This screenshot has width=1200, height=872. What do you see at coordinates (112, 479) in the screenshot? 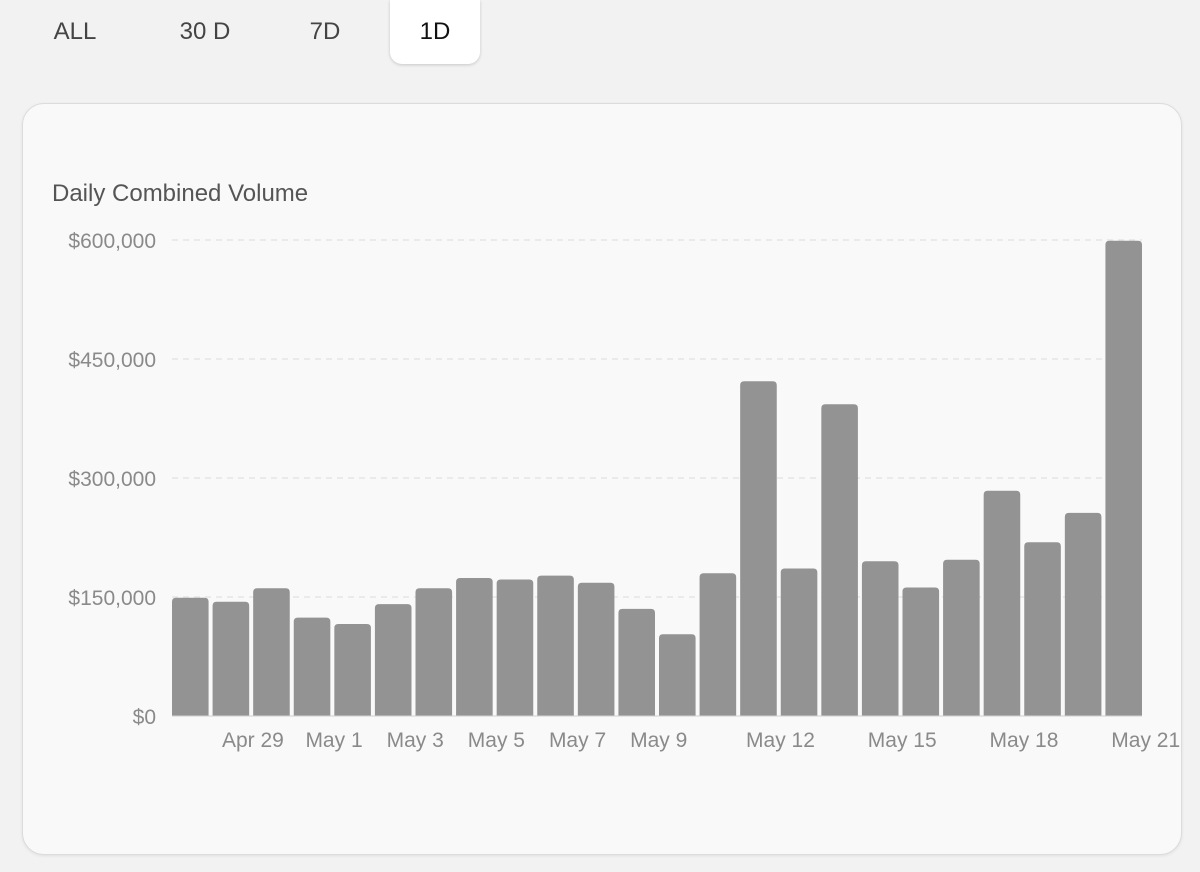
I see `y-tick-label: $300,000` at bounding box center [112, 479].